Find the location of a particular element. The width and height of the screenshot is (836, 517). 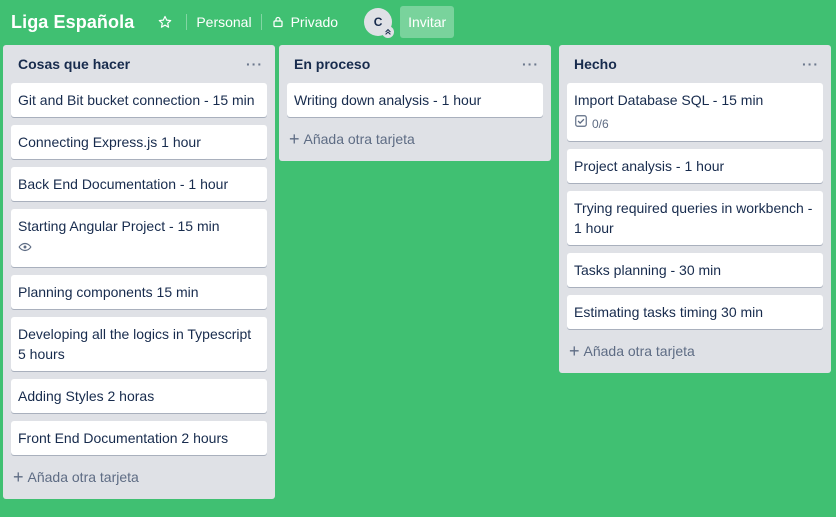

card: Front End Documentation 2 hours is located at coordinates (139, 438).